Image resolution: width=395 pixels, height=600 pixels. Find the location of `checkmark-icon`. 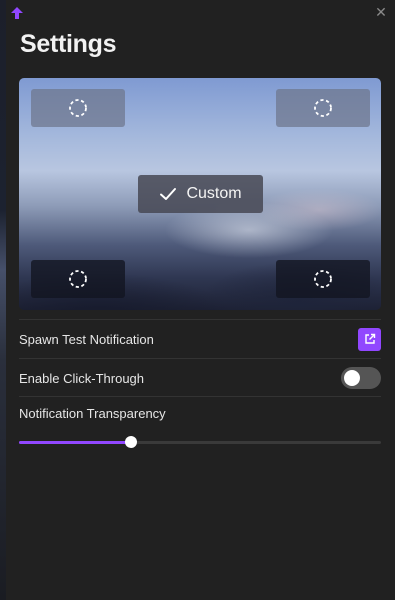

checkmark-icon is located at coordinates (168, 194).